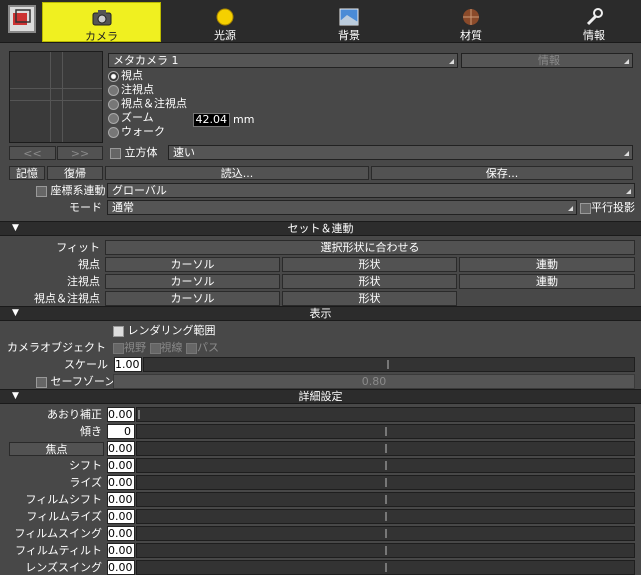 This screenshot has width=641, height=575. What do you see at coordinates (192, 298) in the screenshot?
I see `viewpoint-target-cursor-button: カーソル` at bounding box center [192, 298].